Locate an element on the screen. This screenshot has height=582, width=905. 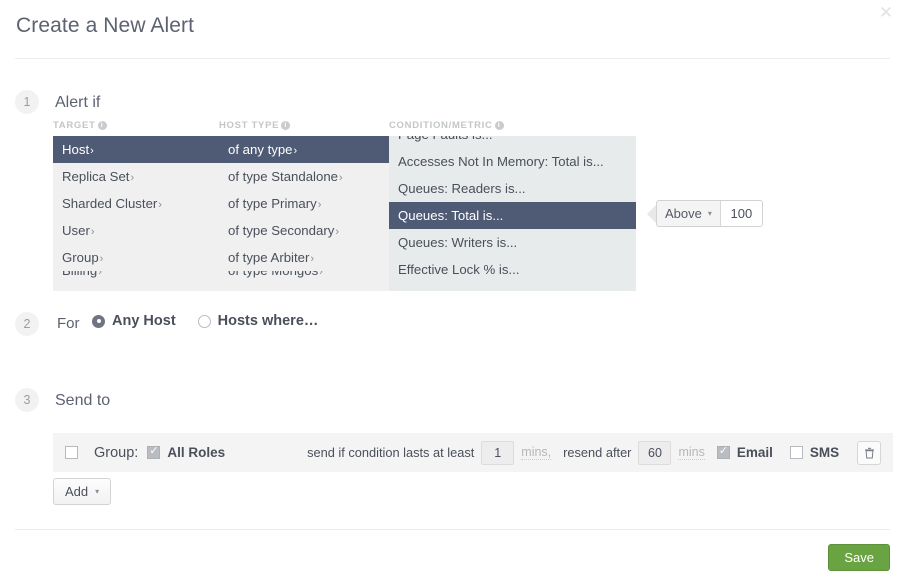
option-label: Group is located at coordinates (80, 257).